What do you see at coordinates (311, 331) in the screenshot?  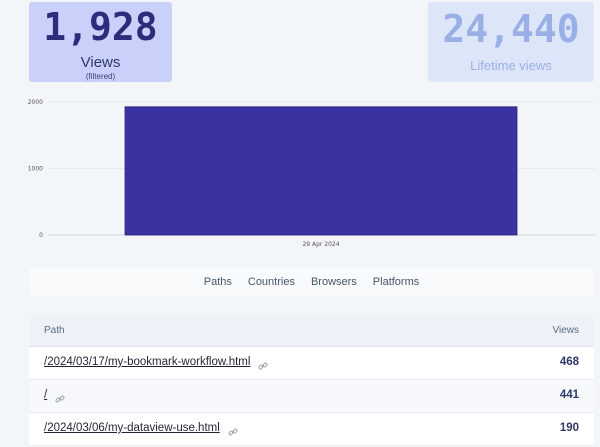 I see `table-header: Path Views` at bounding box center [311, 331].